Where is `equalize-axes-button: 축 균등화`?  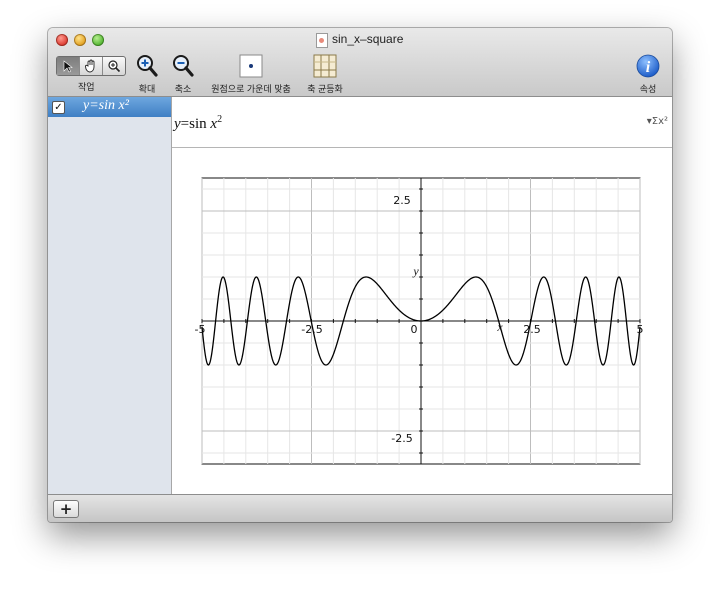 equalize-axes-button: 축 균등화 is located at coordinates (325, 74).